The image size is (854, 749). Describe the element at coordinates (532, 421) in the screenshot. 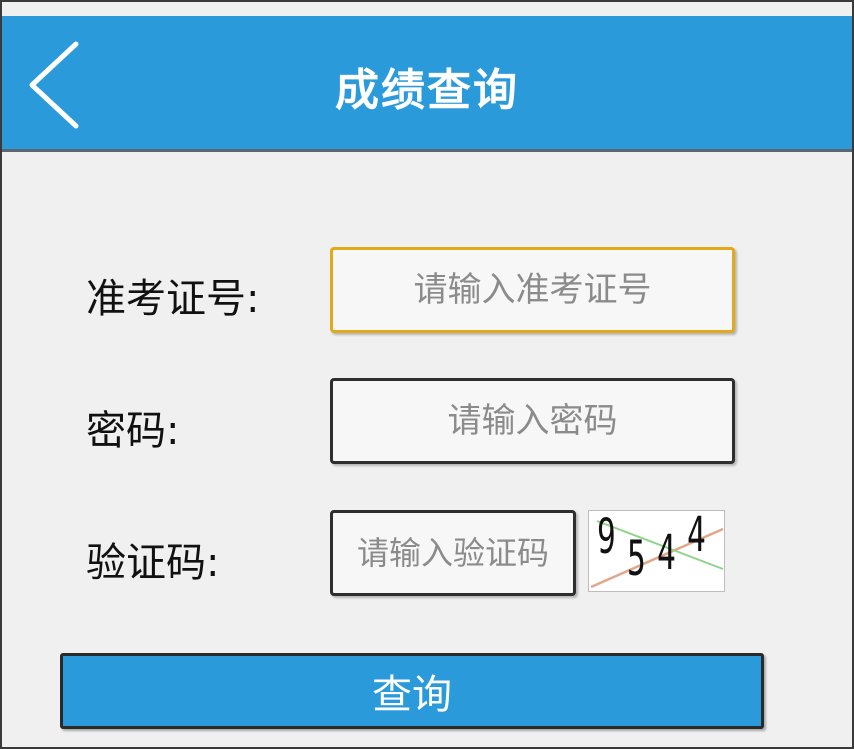

I see `password-input` at that location.